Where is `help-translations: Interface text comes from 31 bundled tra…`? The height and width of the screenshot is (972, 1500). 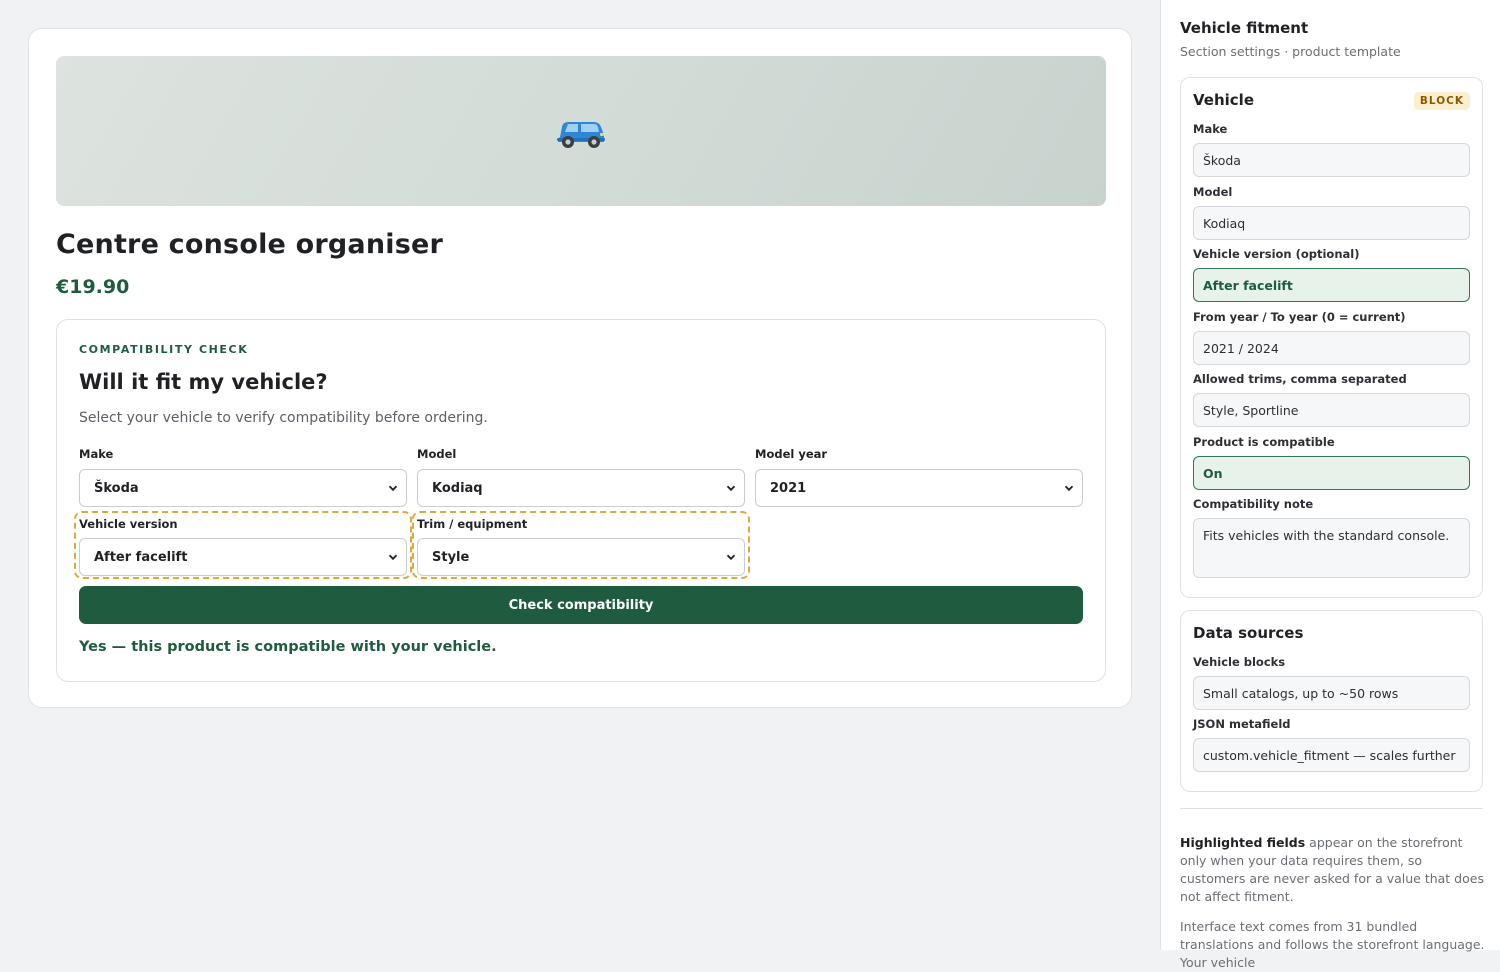 help-translations: Interface text comes from 31 bundled tra… is located at coordinates (1332, 944).